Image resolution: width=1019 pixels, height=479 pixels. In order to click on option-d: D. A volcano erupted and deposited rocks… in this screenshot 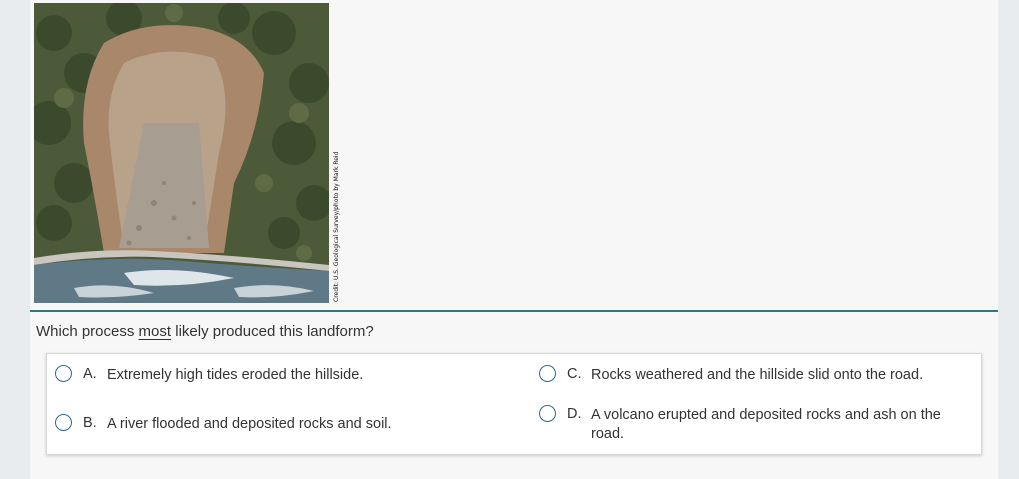, I will do `click(749, 424)`.